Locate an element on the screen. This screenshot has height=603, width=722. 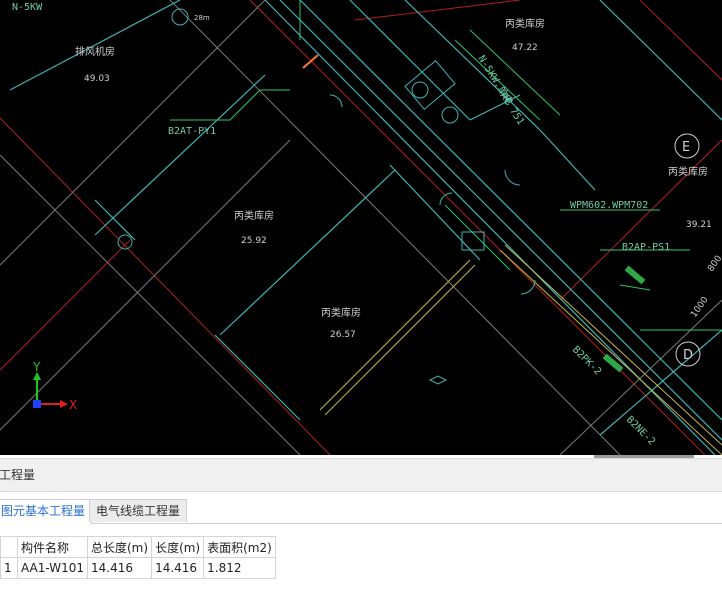
table-row: 1 AA1-W101 14.416 14.416 1.812 is located at coordinates (138, 568).